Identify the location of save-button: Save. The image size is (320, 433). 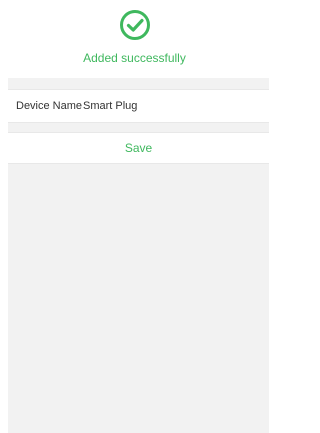
(138, 148).